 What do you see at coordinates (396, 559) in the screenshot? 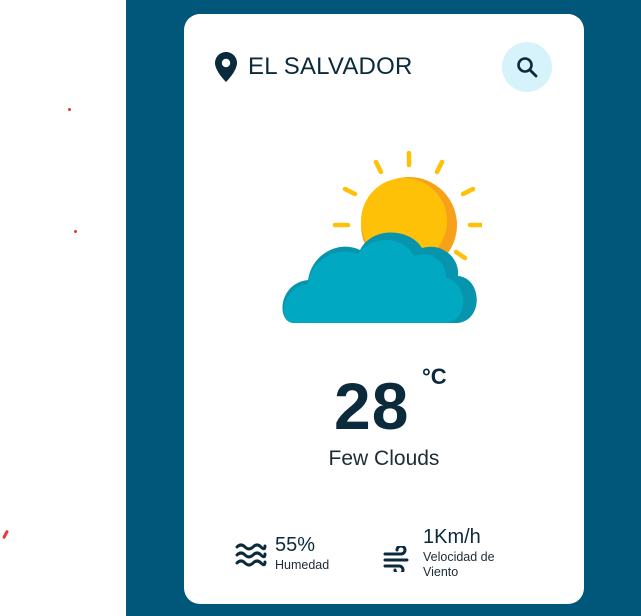
I see `wind-icon` at bounding box center [396, 559].